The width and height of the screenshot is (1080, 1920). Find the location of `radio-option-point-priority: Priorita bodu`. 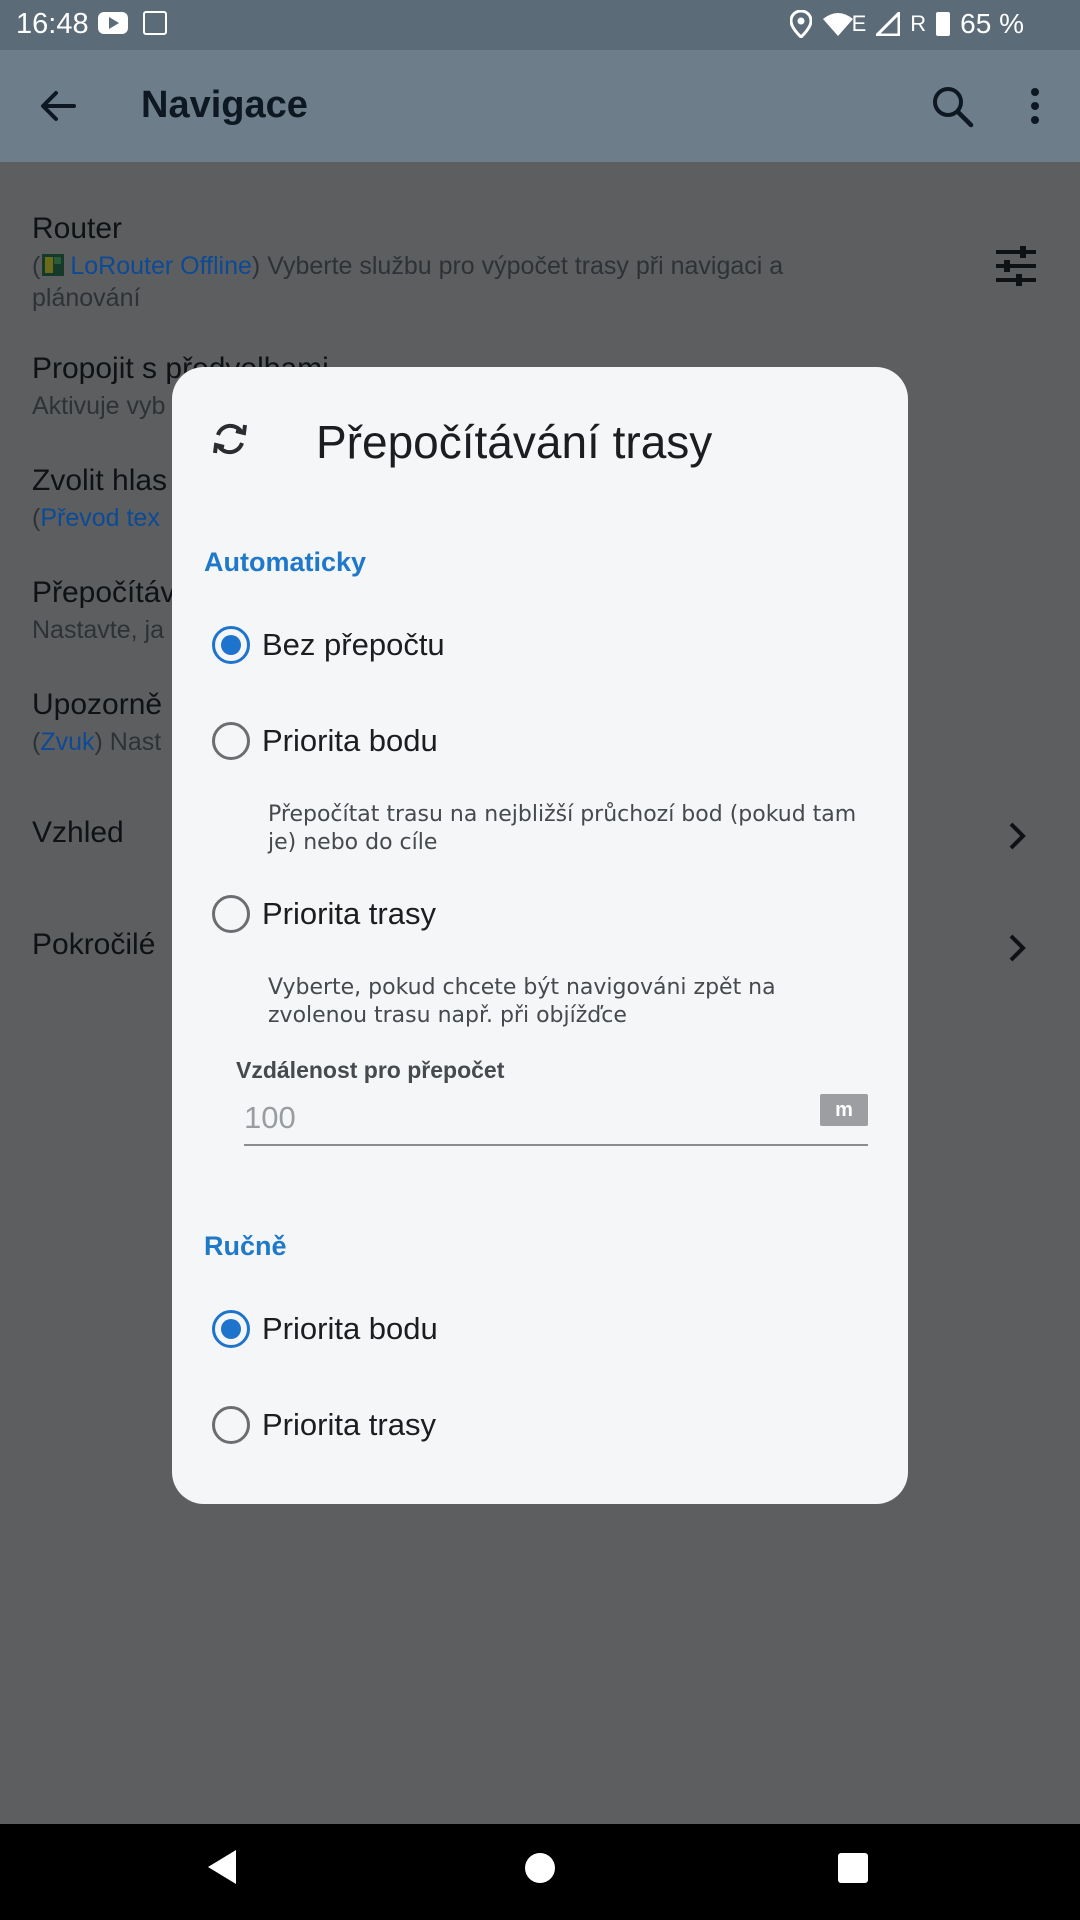

radio-option-point-priority: Priorita bodu is located at coordinates (325, 741).